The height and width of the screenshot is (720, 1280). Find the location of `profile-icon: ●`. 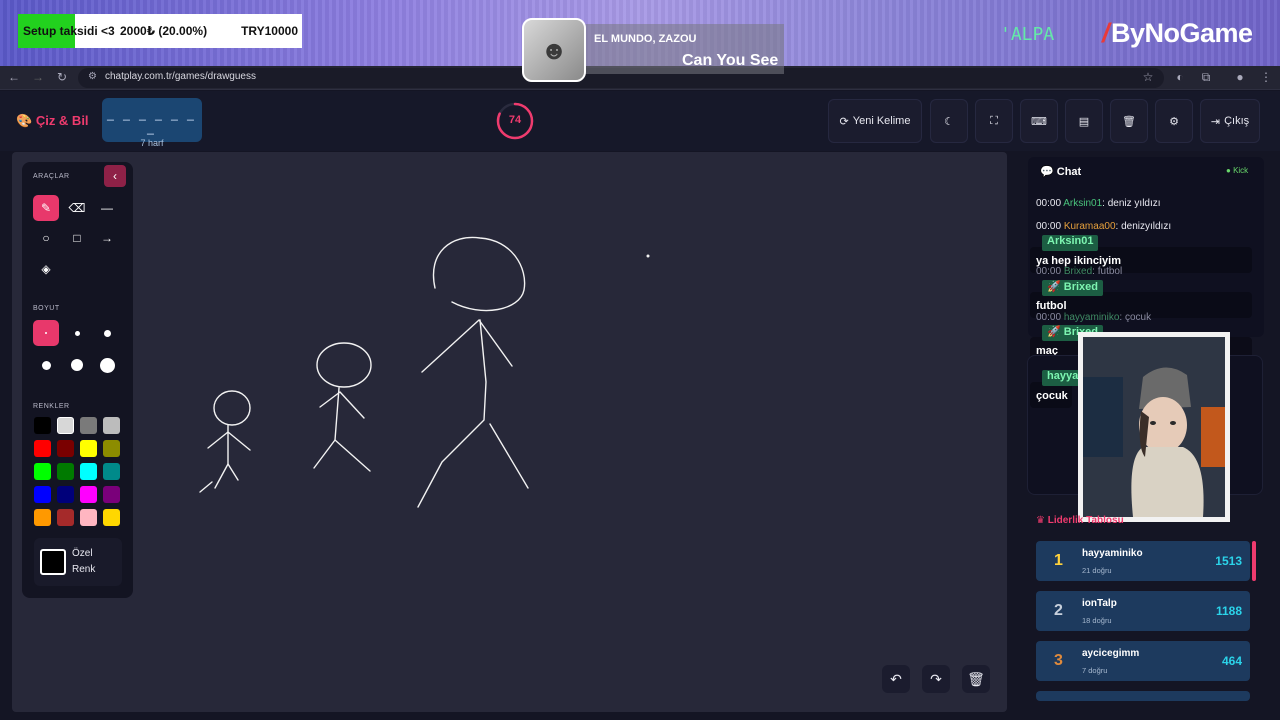

profile-icon: ● is located at coordinates (1240, 77).